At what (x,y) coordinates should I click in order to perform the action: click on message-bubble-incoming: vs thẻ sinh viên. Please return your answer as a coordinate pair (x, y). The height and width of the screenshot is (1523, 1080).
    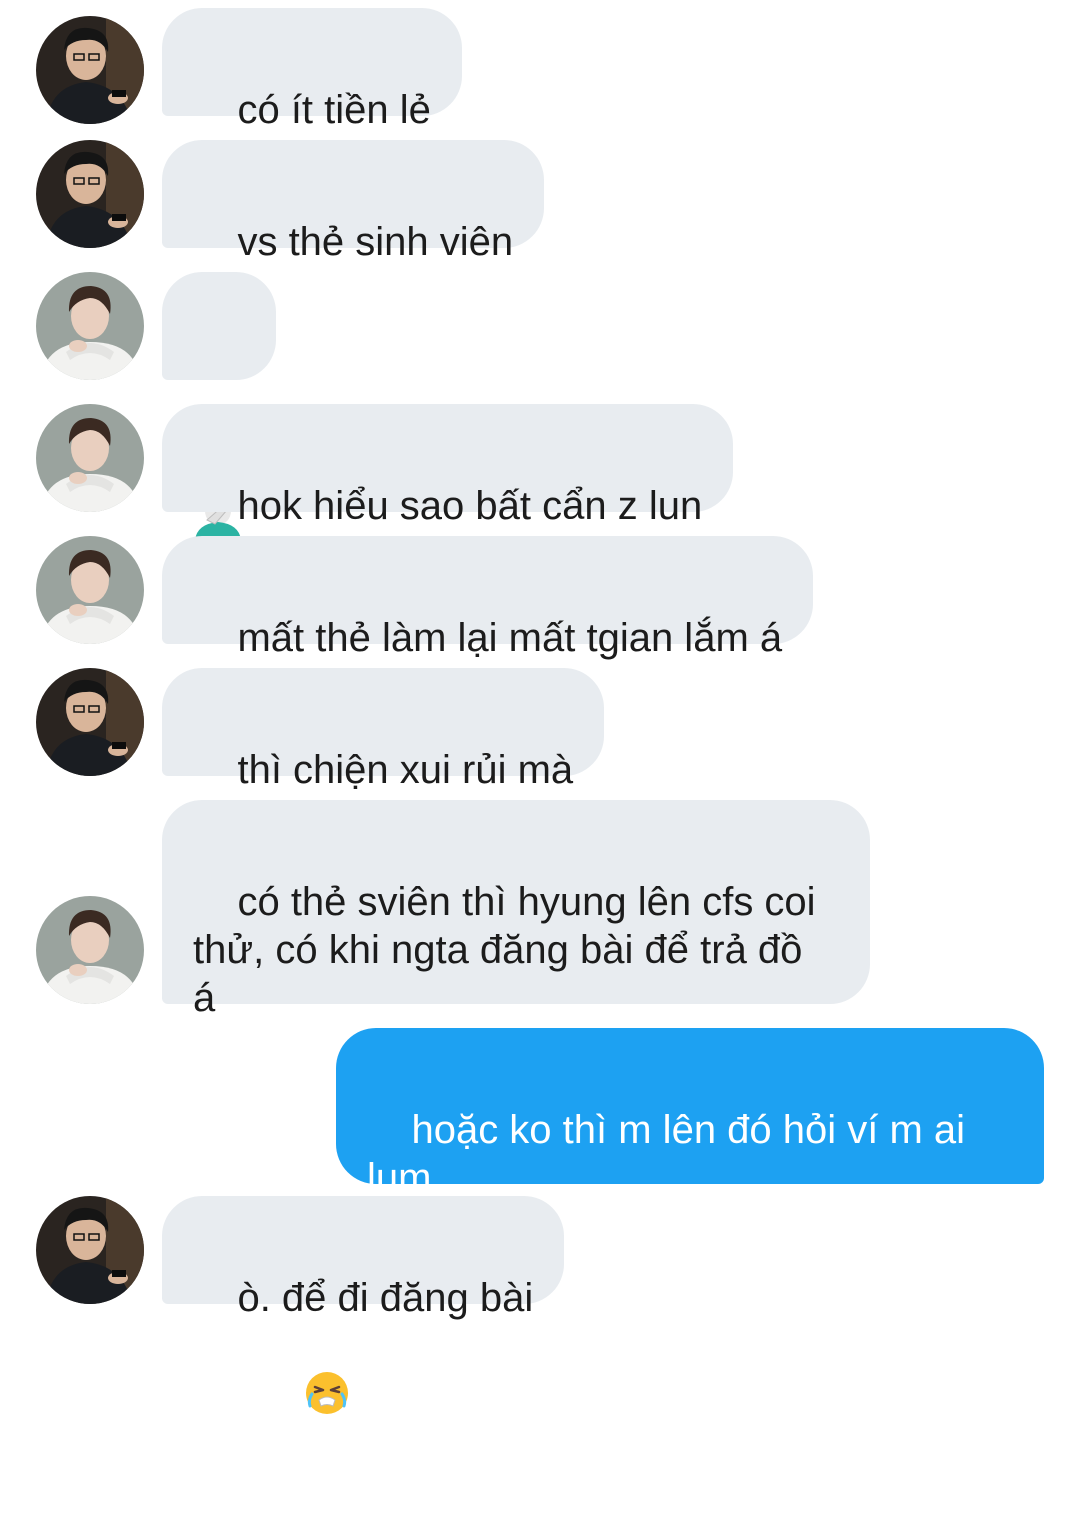
    Looking at the image, I should click on (353, 202).